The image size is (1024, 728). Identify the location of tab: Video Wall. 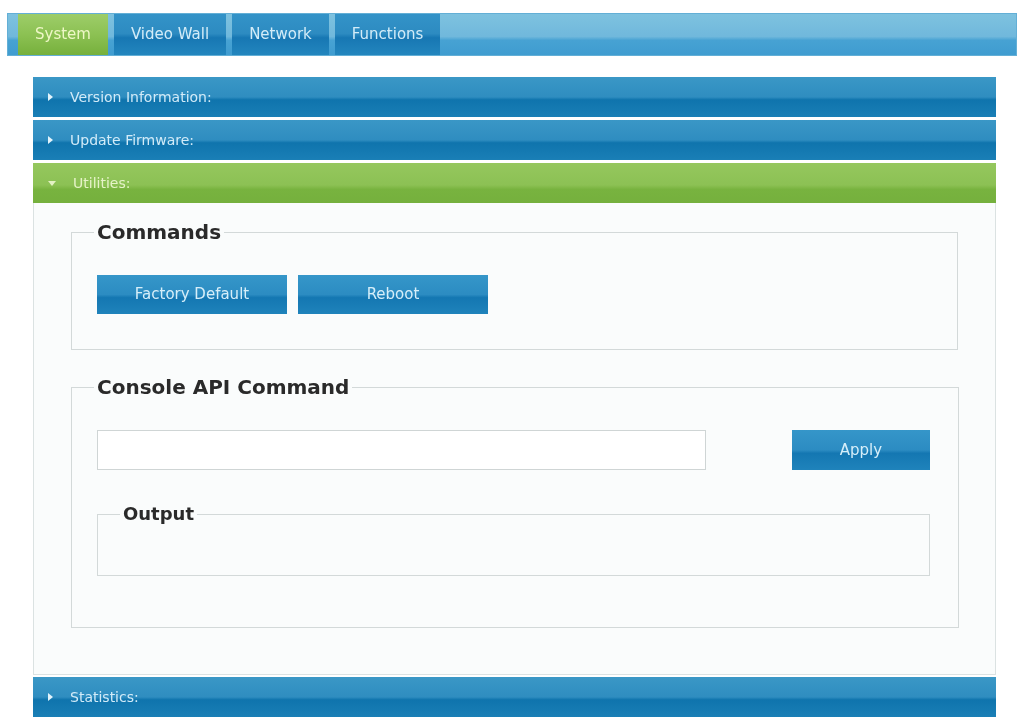
(170, 34).